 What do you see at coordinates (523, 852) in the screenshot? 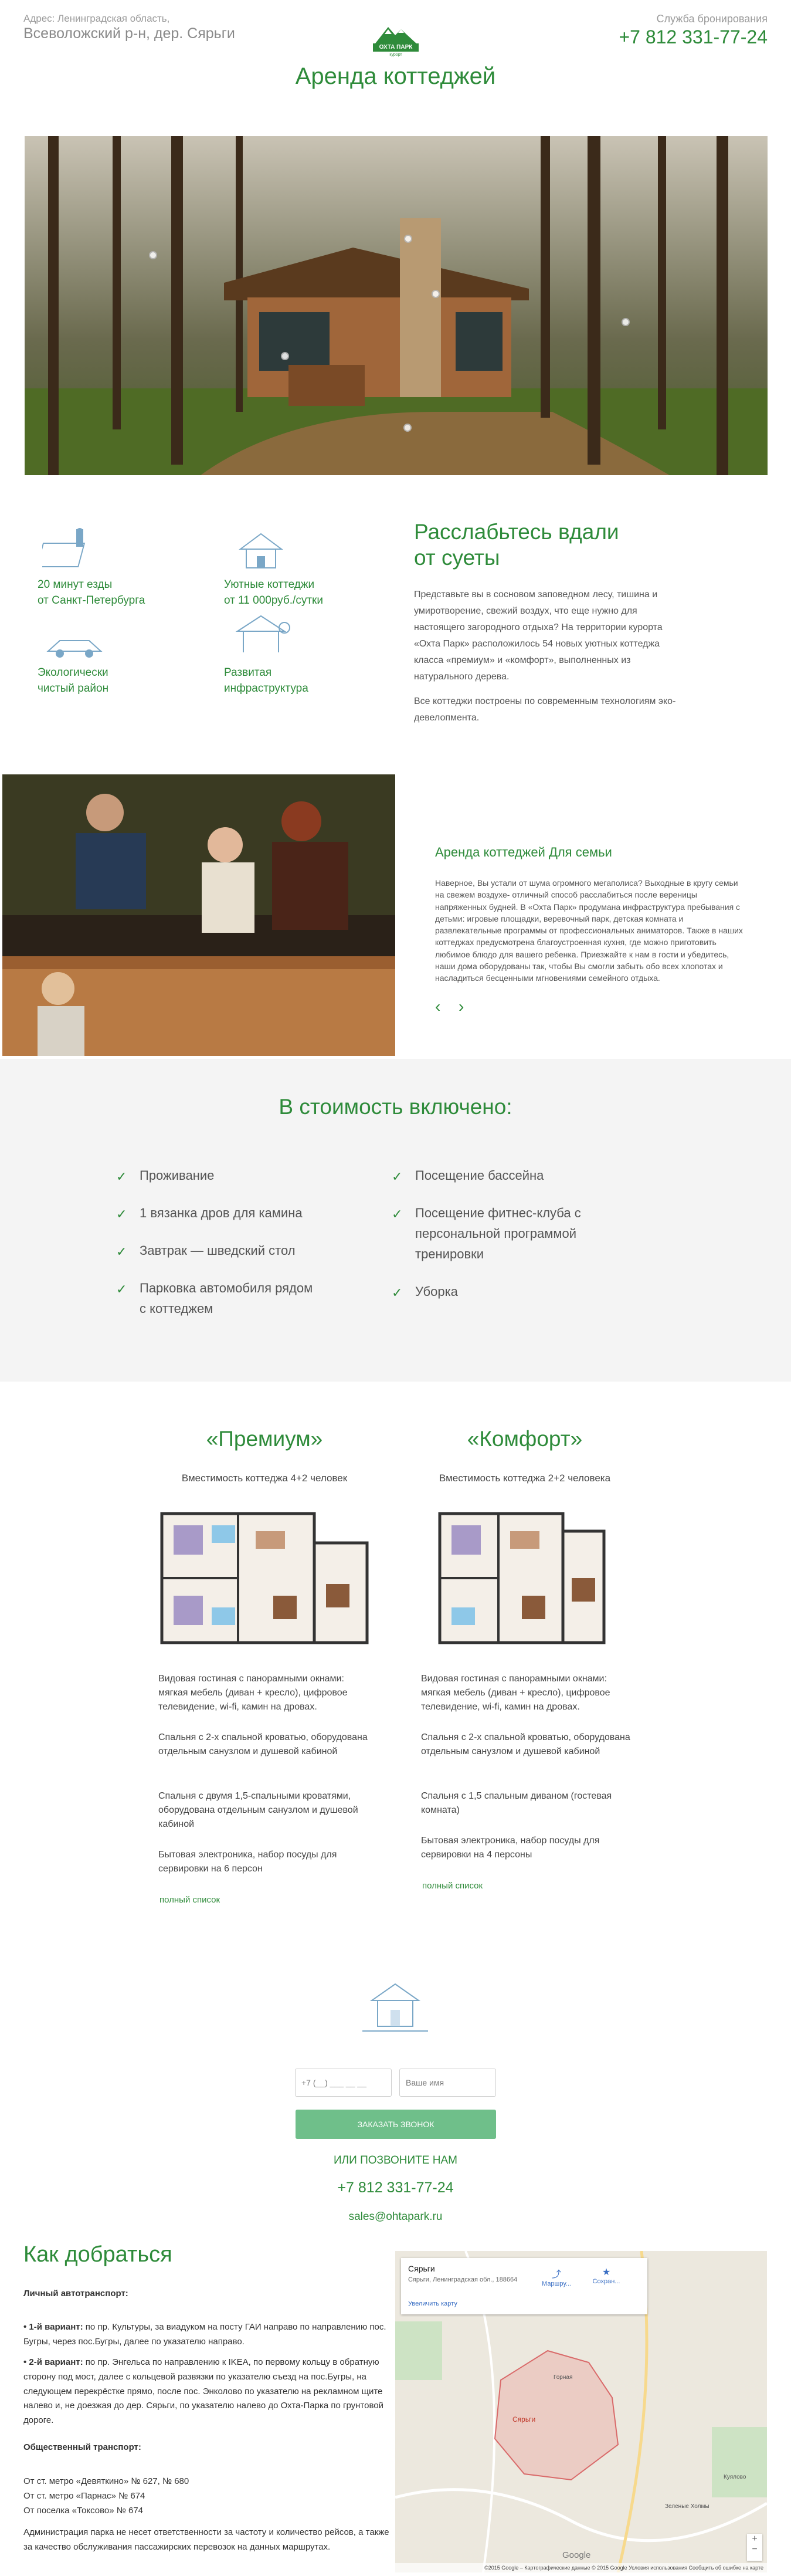
I see `family-title: Аренда коттеджей Для семьи` at bounding box center [523, 852].